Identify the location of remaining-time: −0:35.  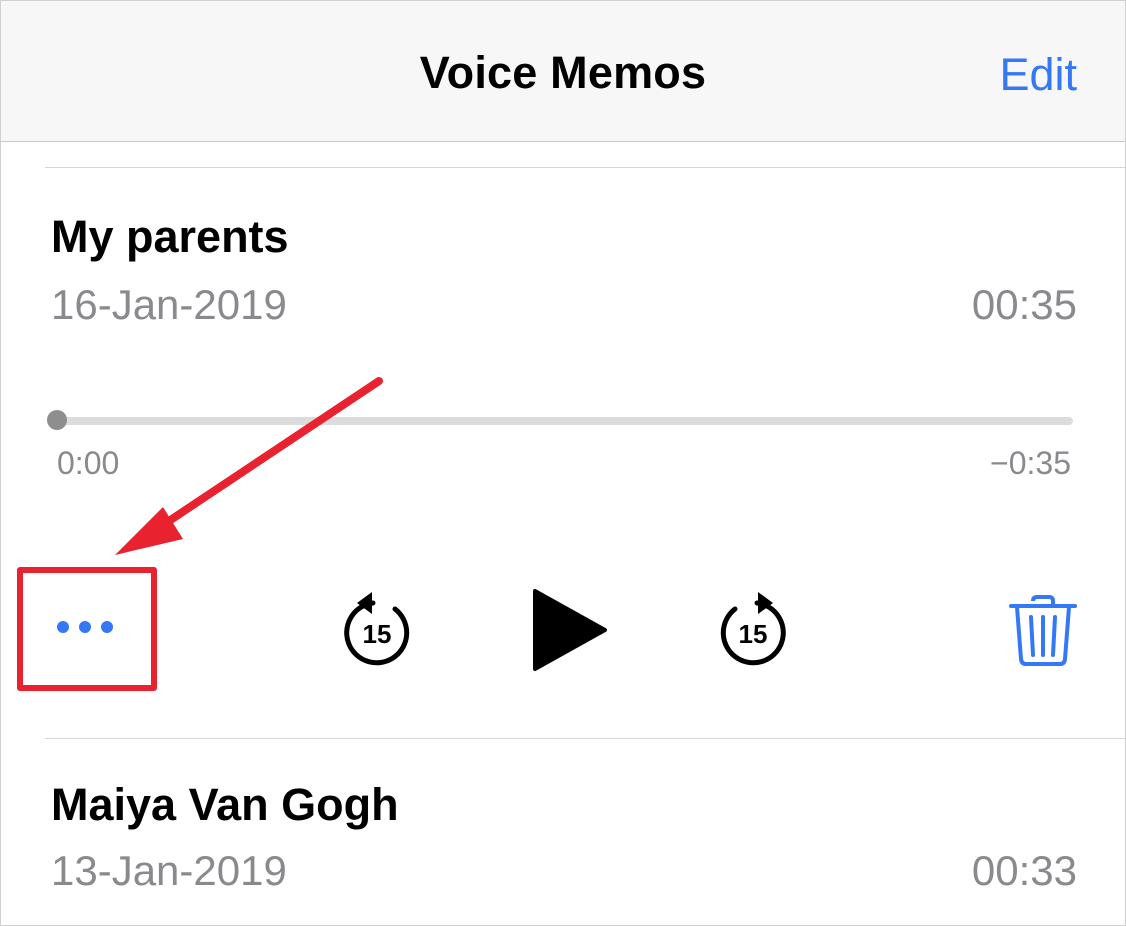
(1030, 463).